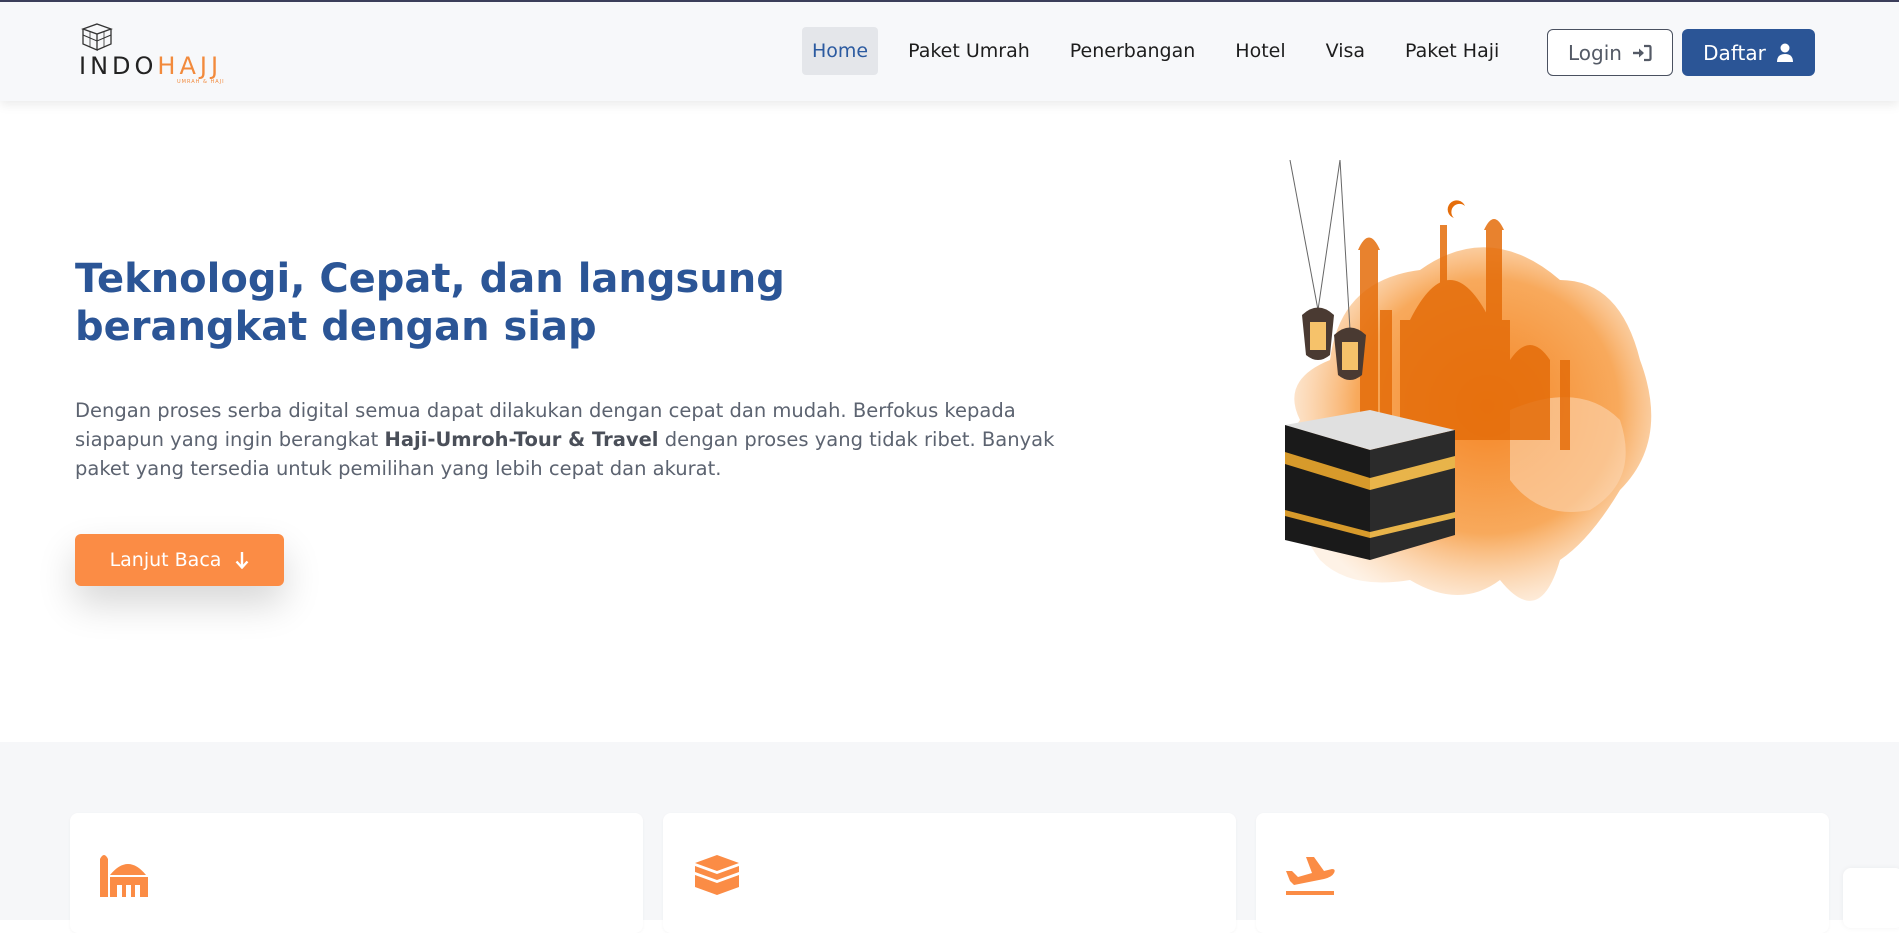 This screenshot has width=1899, height=933. What do you see at coordinates (1871, 898) in the screenshot?
I see `partial-card` at bounding box center [1871, 898].